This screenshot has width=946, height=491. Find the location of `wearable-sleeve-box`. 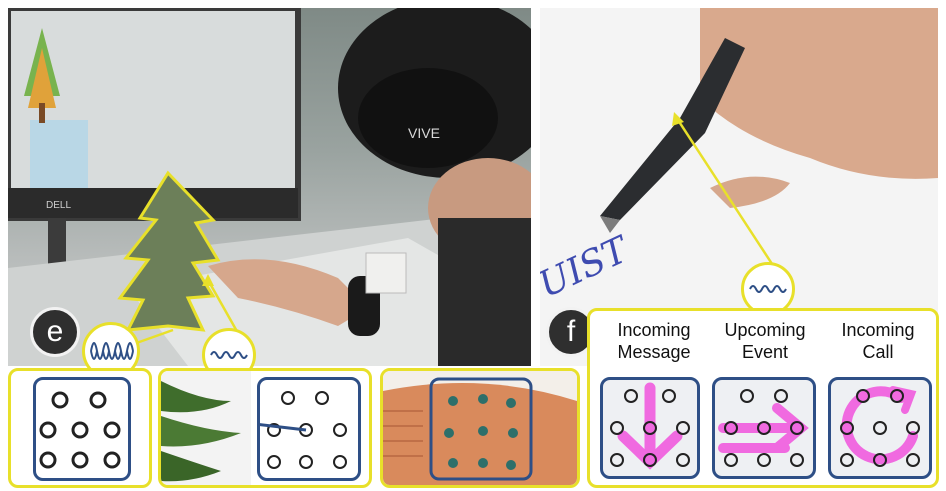

wearable-sleeve-box is located at coordinates (480, 428).